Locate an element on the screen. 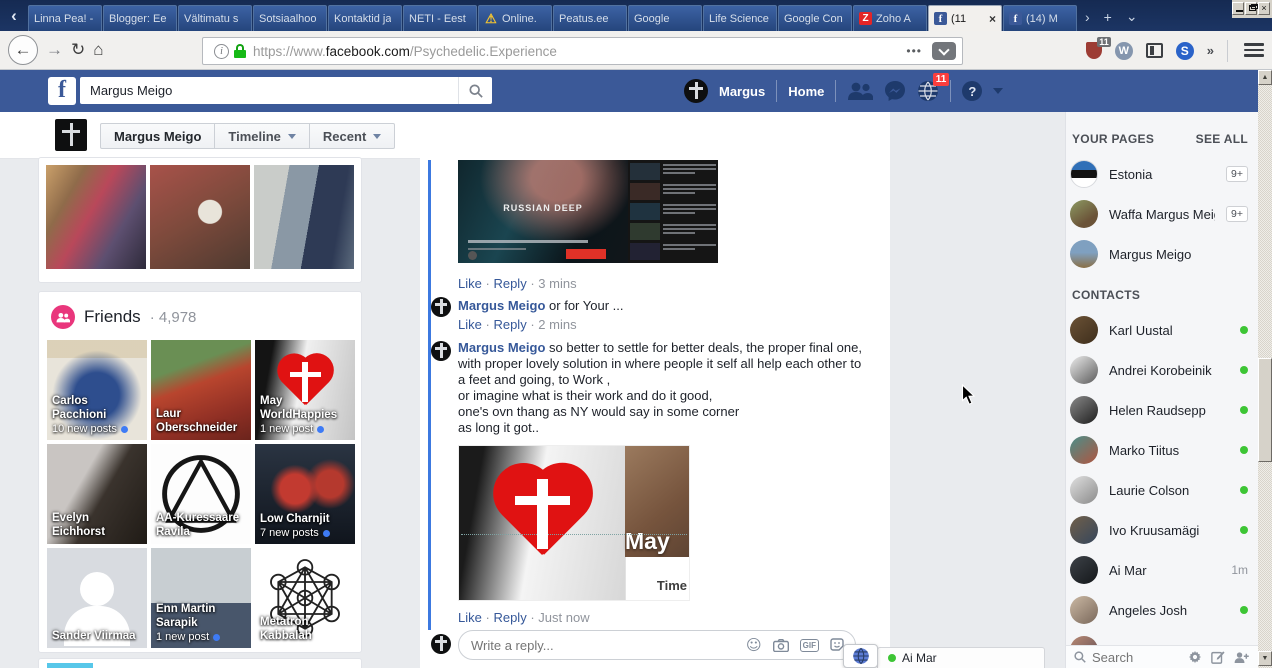 This screenshot has height=668, width=1272. browser-tab: Vältimatu s is located at coordinates (215, 18).